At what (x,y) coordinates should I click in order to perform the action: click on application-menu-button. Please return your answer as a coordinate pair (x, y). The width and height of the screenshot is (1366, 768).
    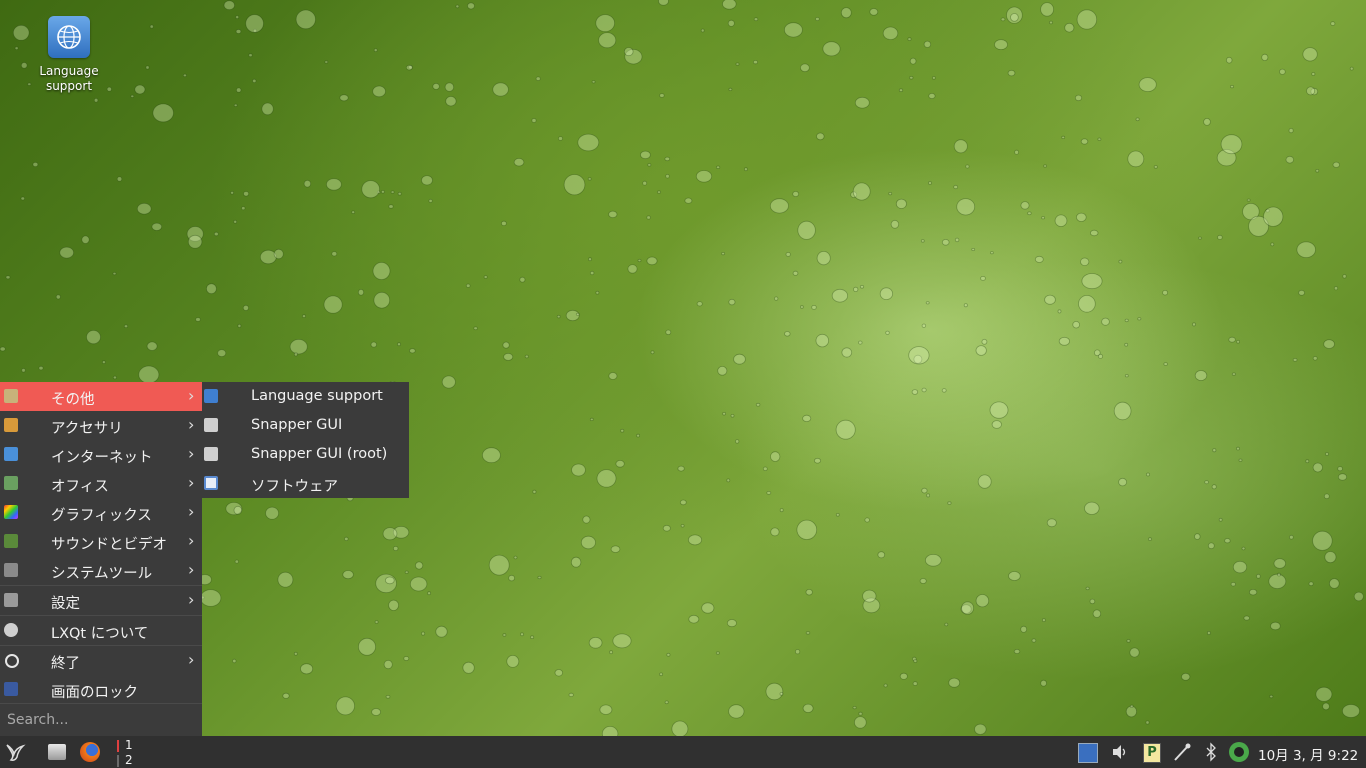
    Looking at the image, I should click on (15, 752).